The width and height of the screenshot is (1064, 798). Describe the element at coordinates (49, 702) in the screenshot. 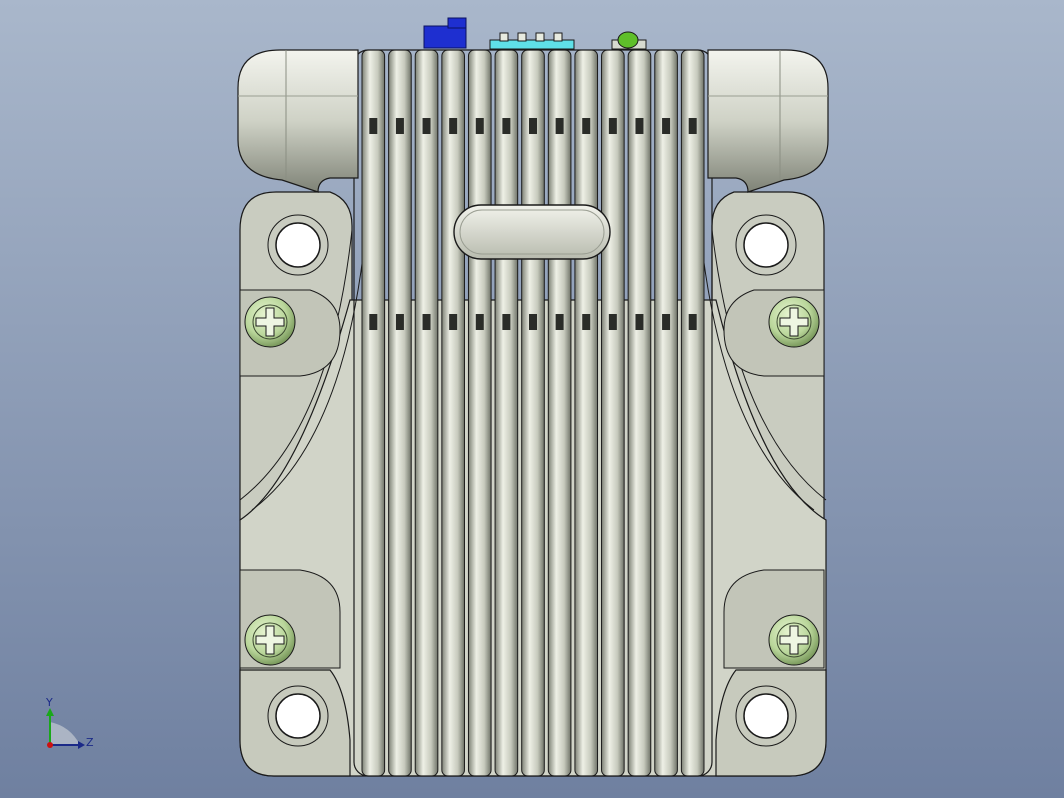

I see `y-axis-label: Y` at that location.